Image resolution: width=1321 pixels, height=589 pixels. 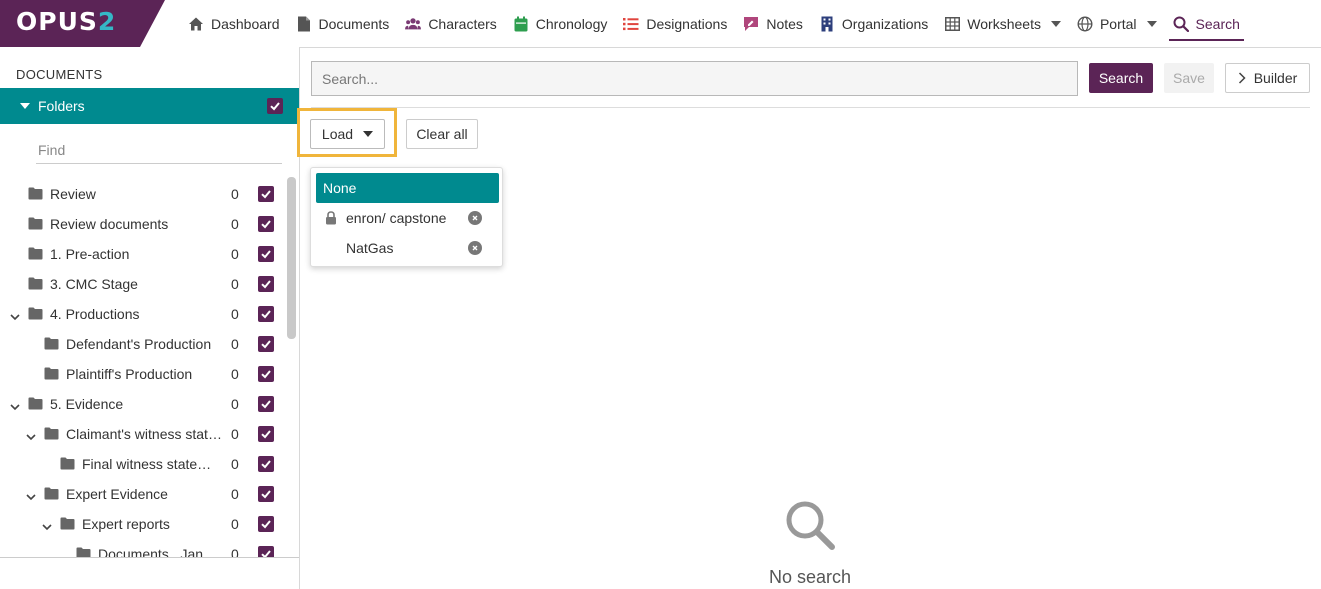 What do you see at coordinates (407, 248) in the screenshot?
I see `load-menu-item: NatGas` at bounding box center [407, 248].